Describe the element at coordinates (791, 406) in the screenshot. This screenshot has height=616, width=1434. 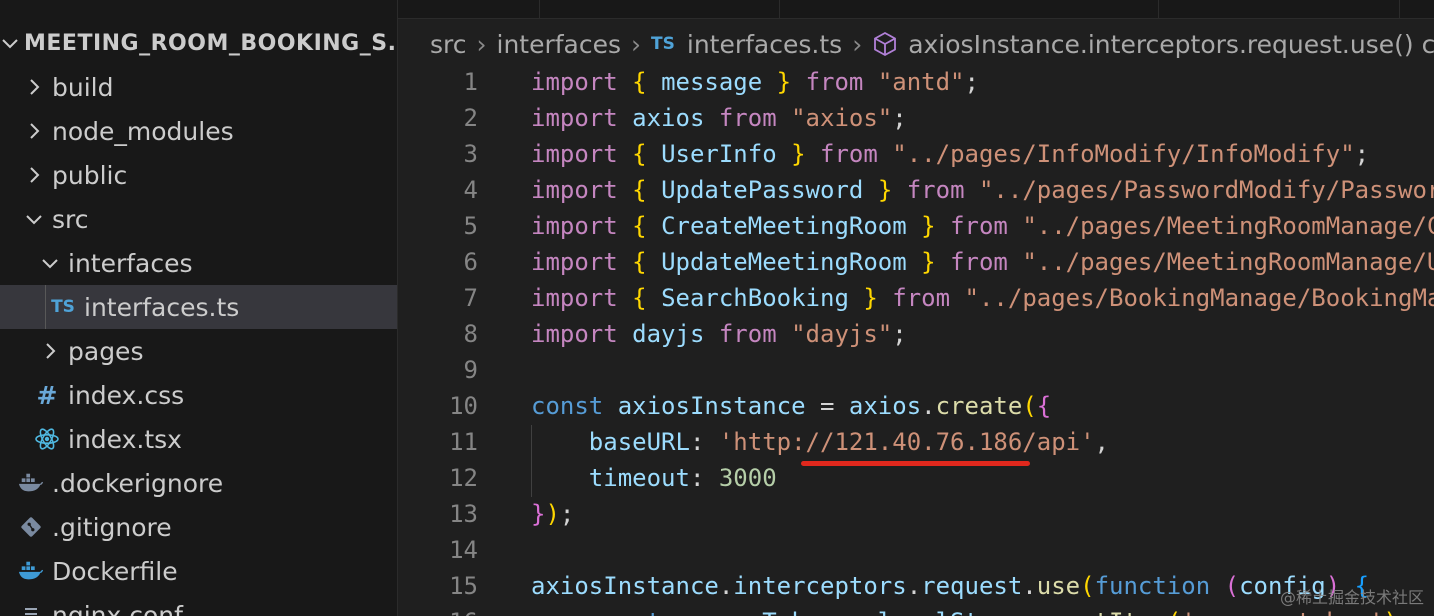
I see `code-text: const axiosInstance = axios.create({` at that location.